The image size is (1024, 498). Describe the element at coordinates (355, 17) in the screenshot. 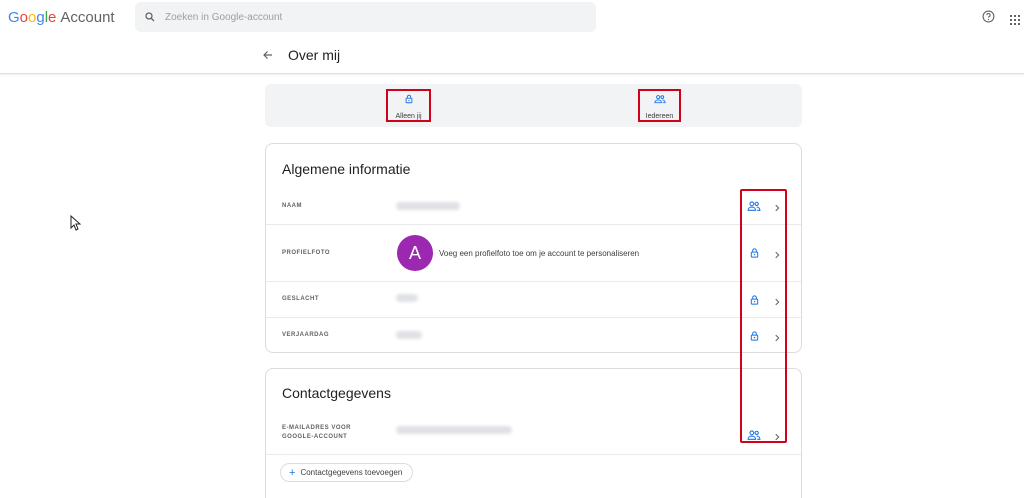

I see `search-input` at that location.